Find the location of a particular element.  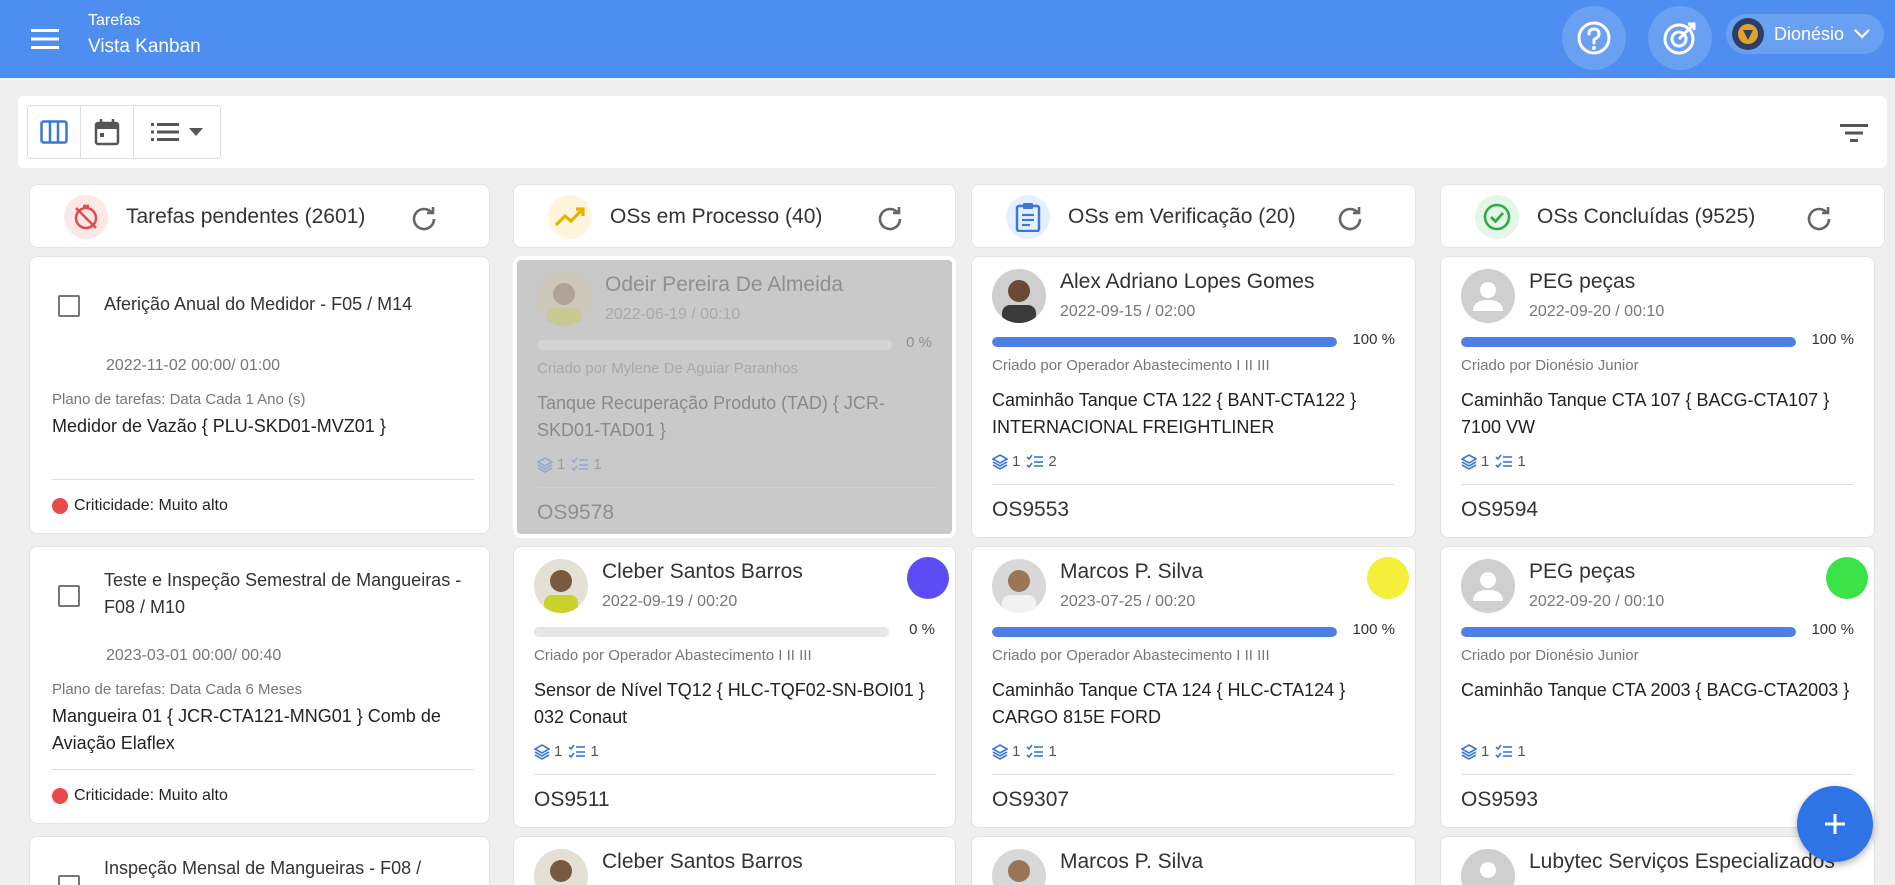

layers-icon is located at coordinates (1000, 461).